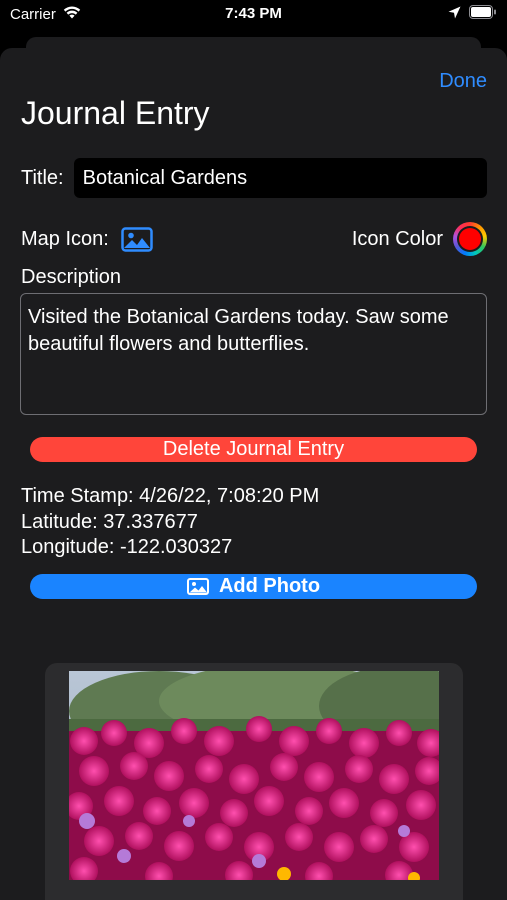  I want to click on icon-color-picker, so click(470, 239).